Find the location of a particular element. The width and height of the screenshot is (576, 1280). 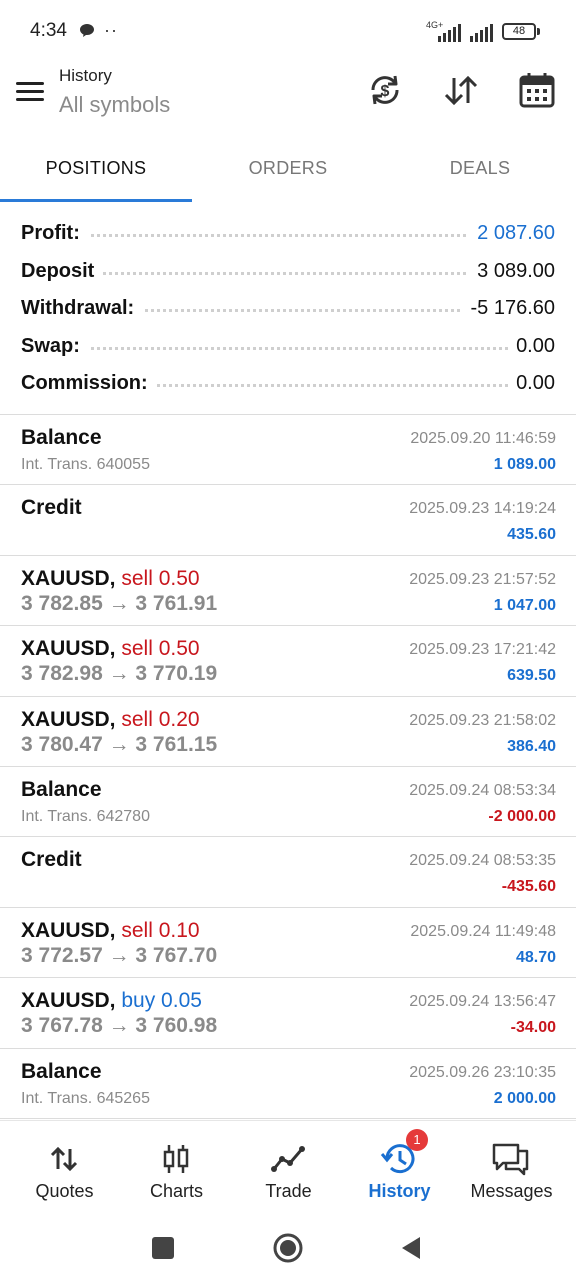

record-time: 2025.09.26 23:10:35 is located at coordinates (482, 1072).